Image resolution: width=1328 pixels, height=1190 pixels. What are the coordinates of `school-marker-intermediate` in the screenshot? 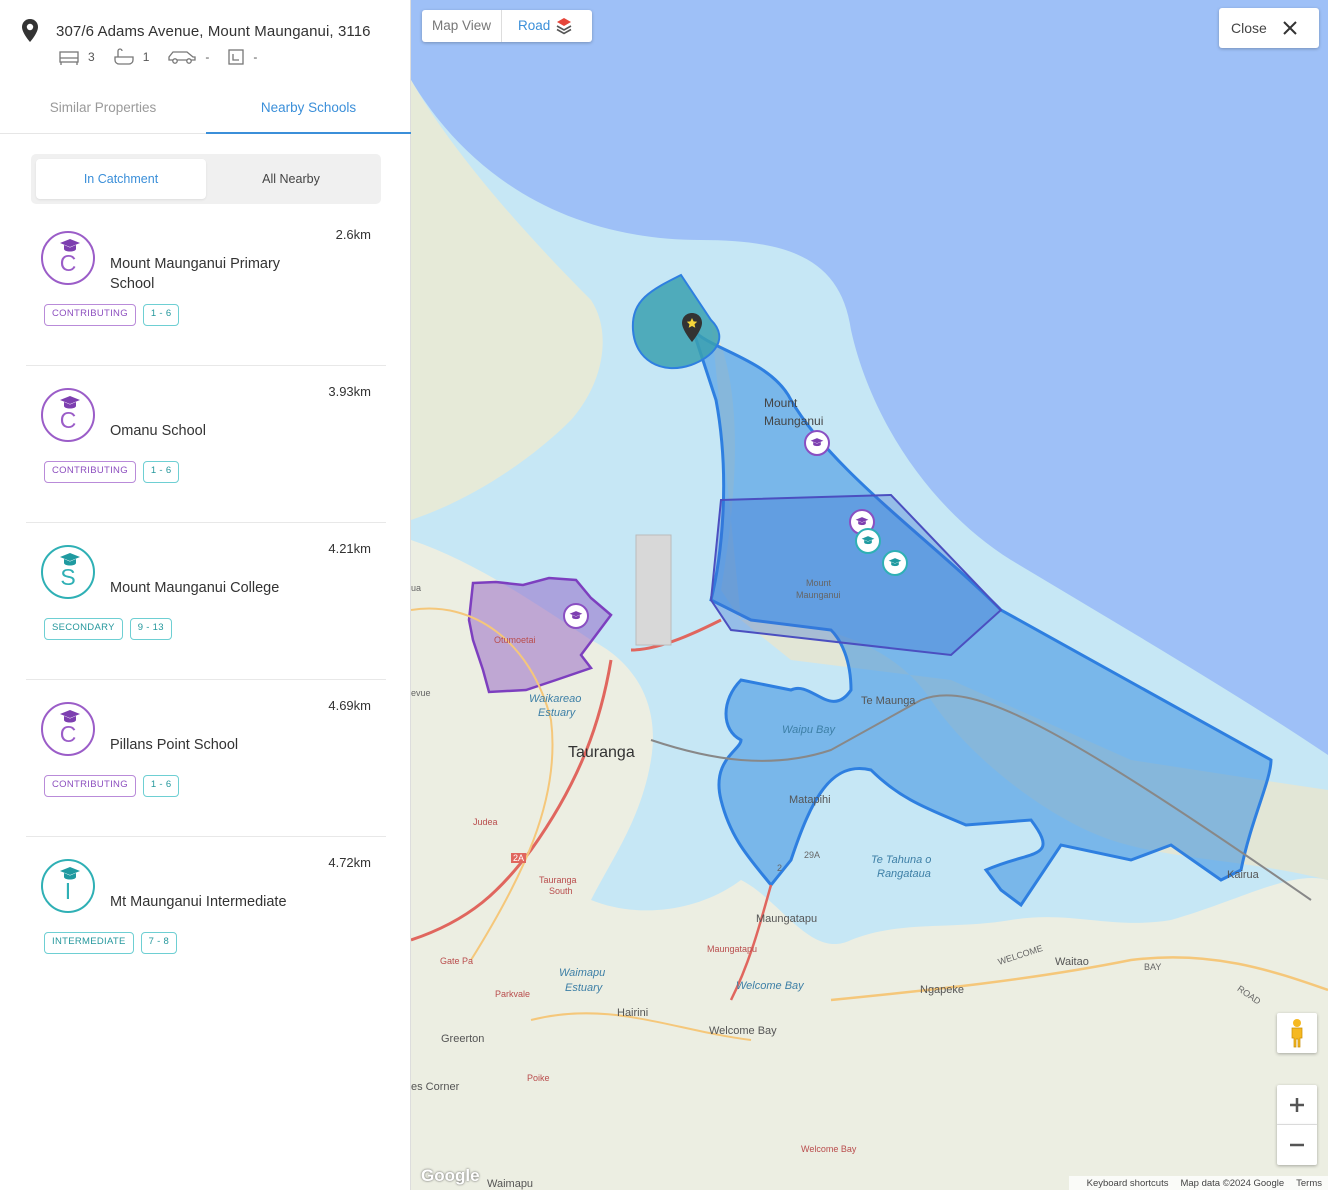 It's located at (895, 563).